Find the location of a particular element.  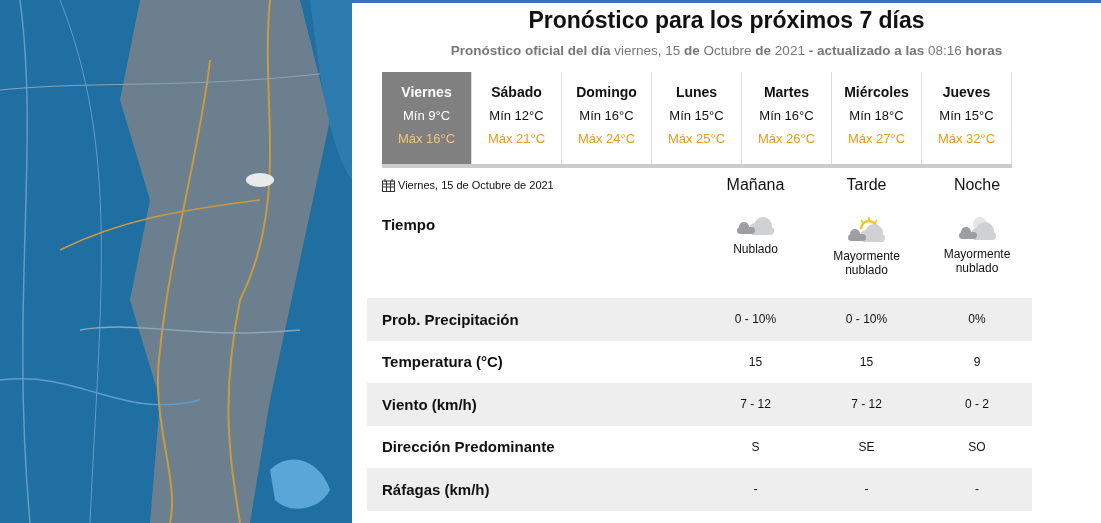

min-temp: Mín 12°C is located at coordinates (516, 115).